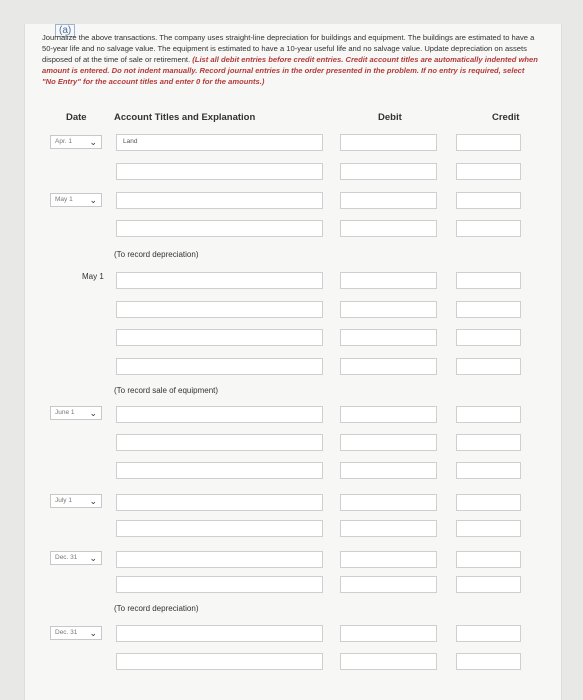 This screenshot has height=700, width=583. I want to click on date-column-header: Date, so click(76, 117).